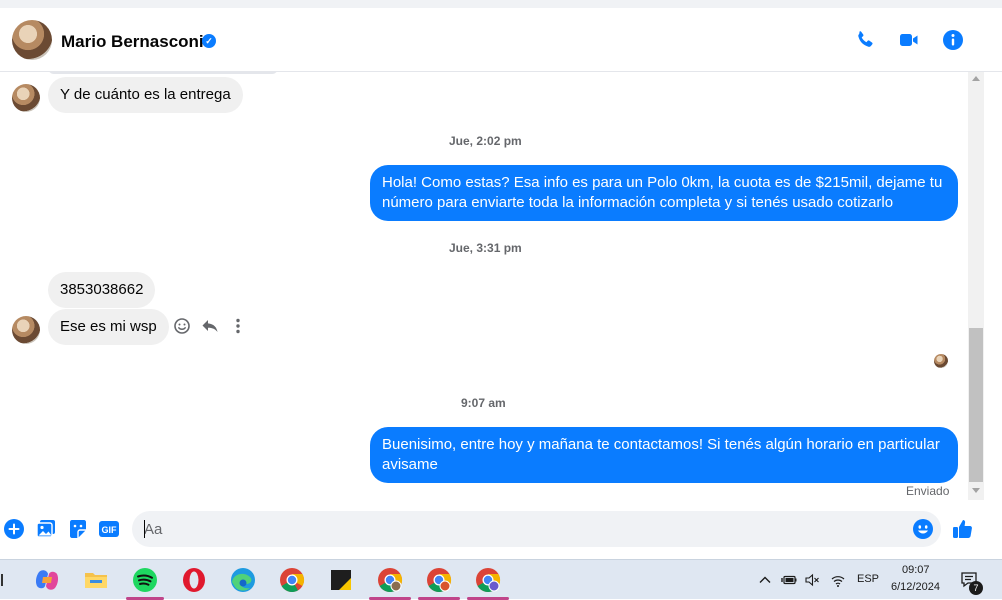 This screenshot has height=600, width=1002. I want to click on message-composer: GIF, so click(501, 529).